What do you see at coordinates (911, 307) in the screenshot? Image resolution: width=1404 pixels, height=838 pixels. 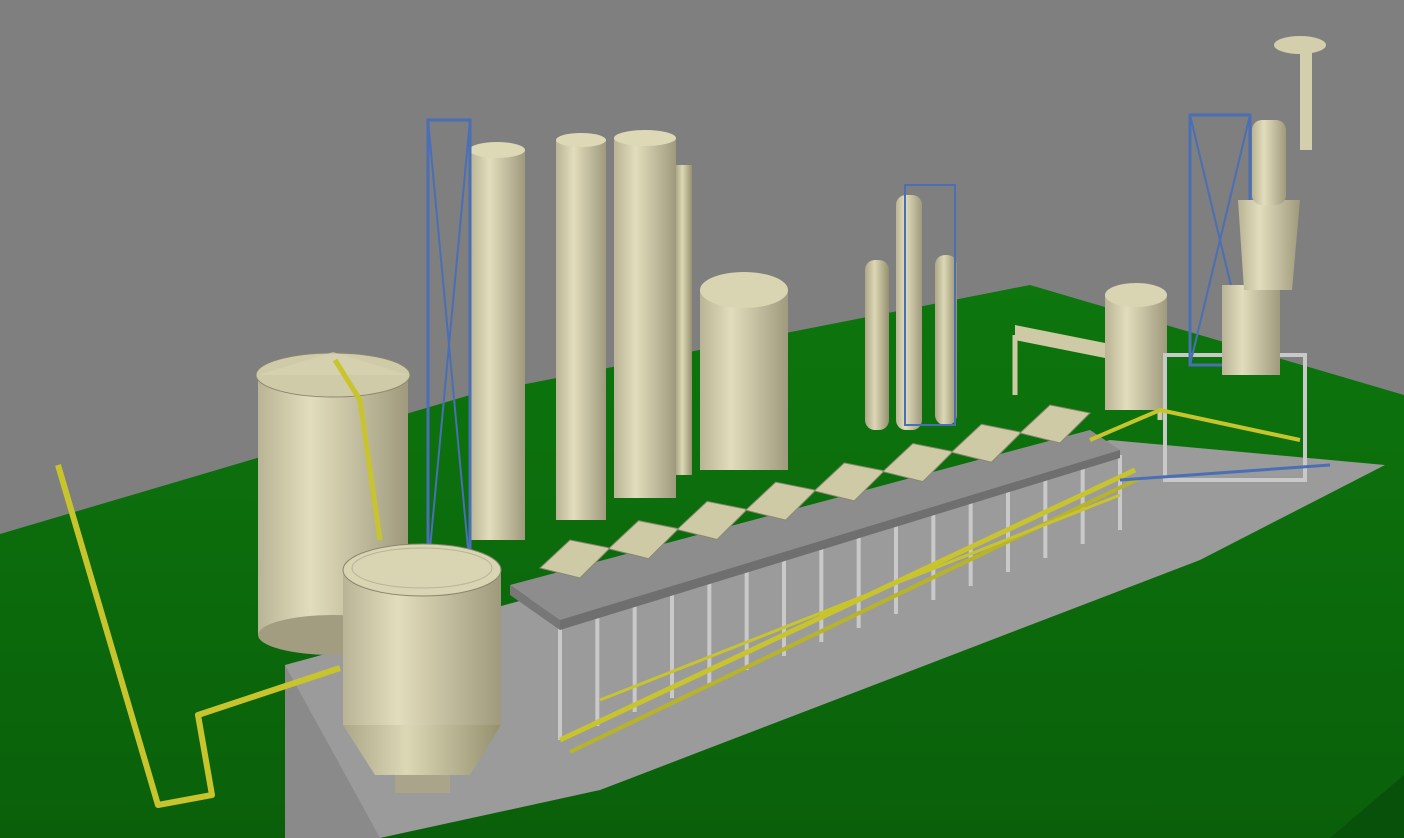 I see `slim-column-pair` at bounding box center [911, 307].